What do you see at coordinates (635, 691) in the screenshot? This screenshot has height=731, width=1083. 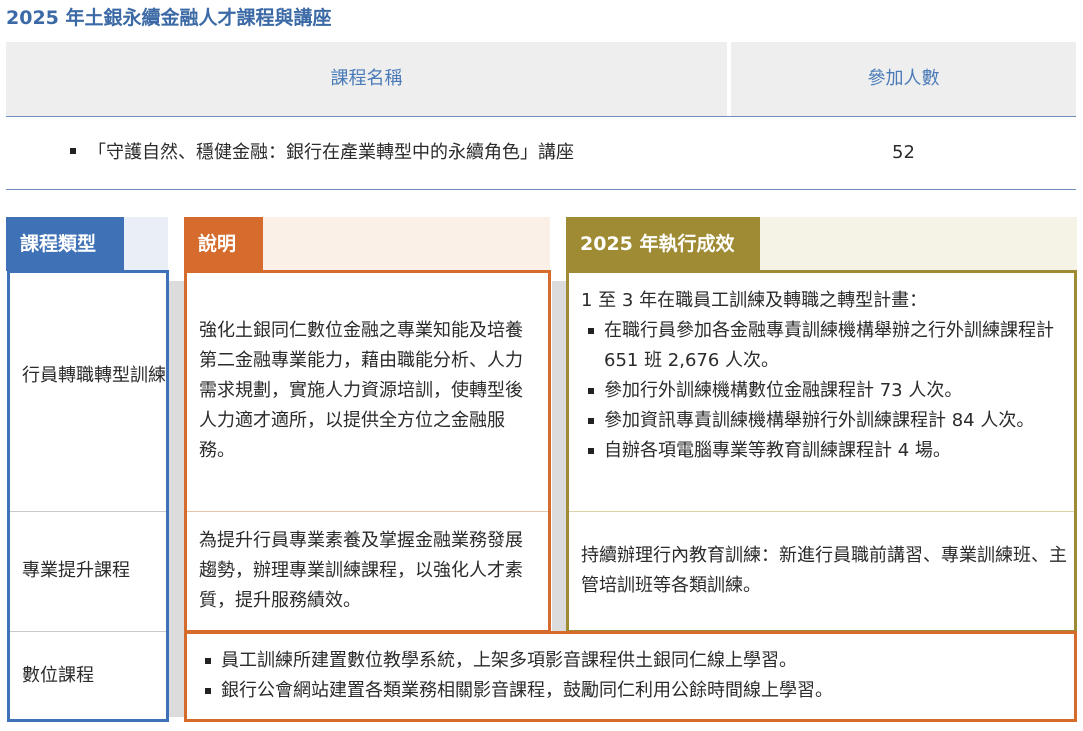 I see `list-item: 銀行公會網站建置各類業務相關影音課程，鼓勵同仁利用公餘時間線上學習。` at bounding box center [635, 691].